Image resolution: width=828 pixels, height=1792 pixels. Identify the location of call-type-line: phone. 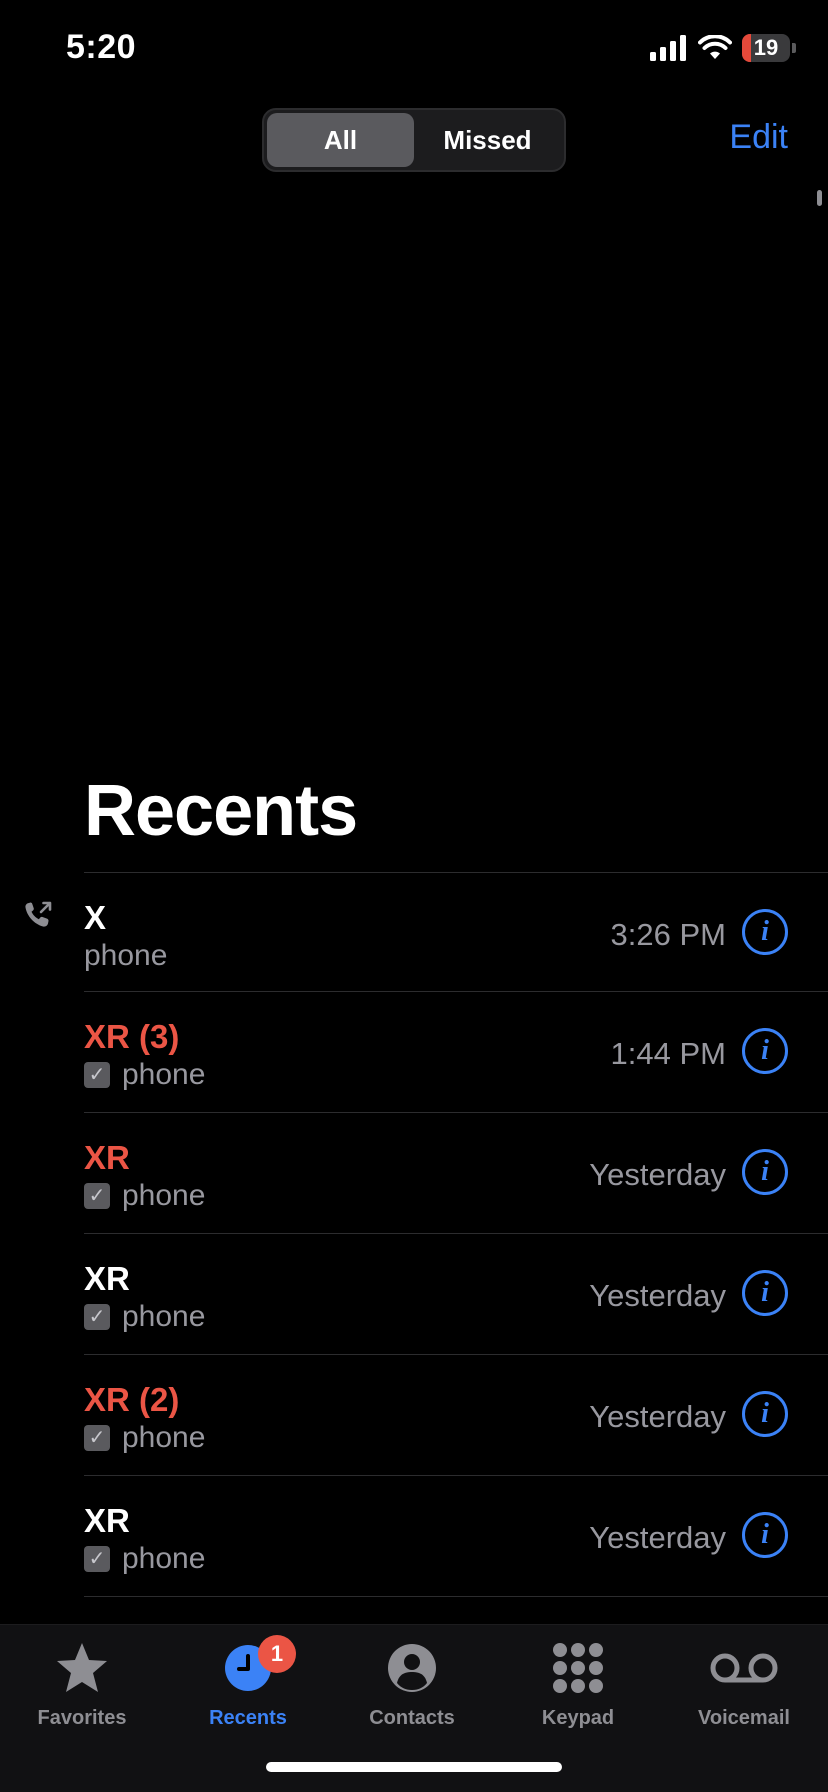
(125, 956).